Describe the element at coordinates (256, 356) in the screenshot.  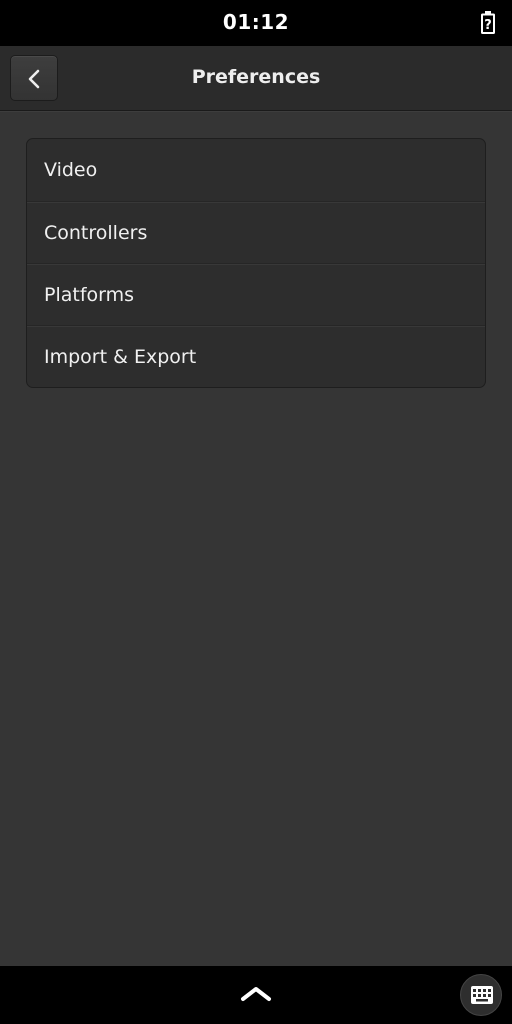
I see `list-item-import-export: Import & Export` at that location.